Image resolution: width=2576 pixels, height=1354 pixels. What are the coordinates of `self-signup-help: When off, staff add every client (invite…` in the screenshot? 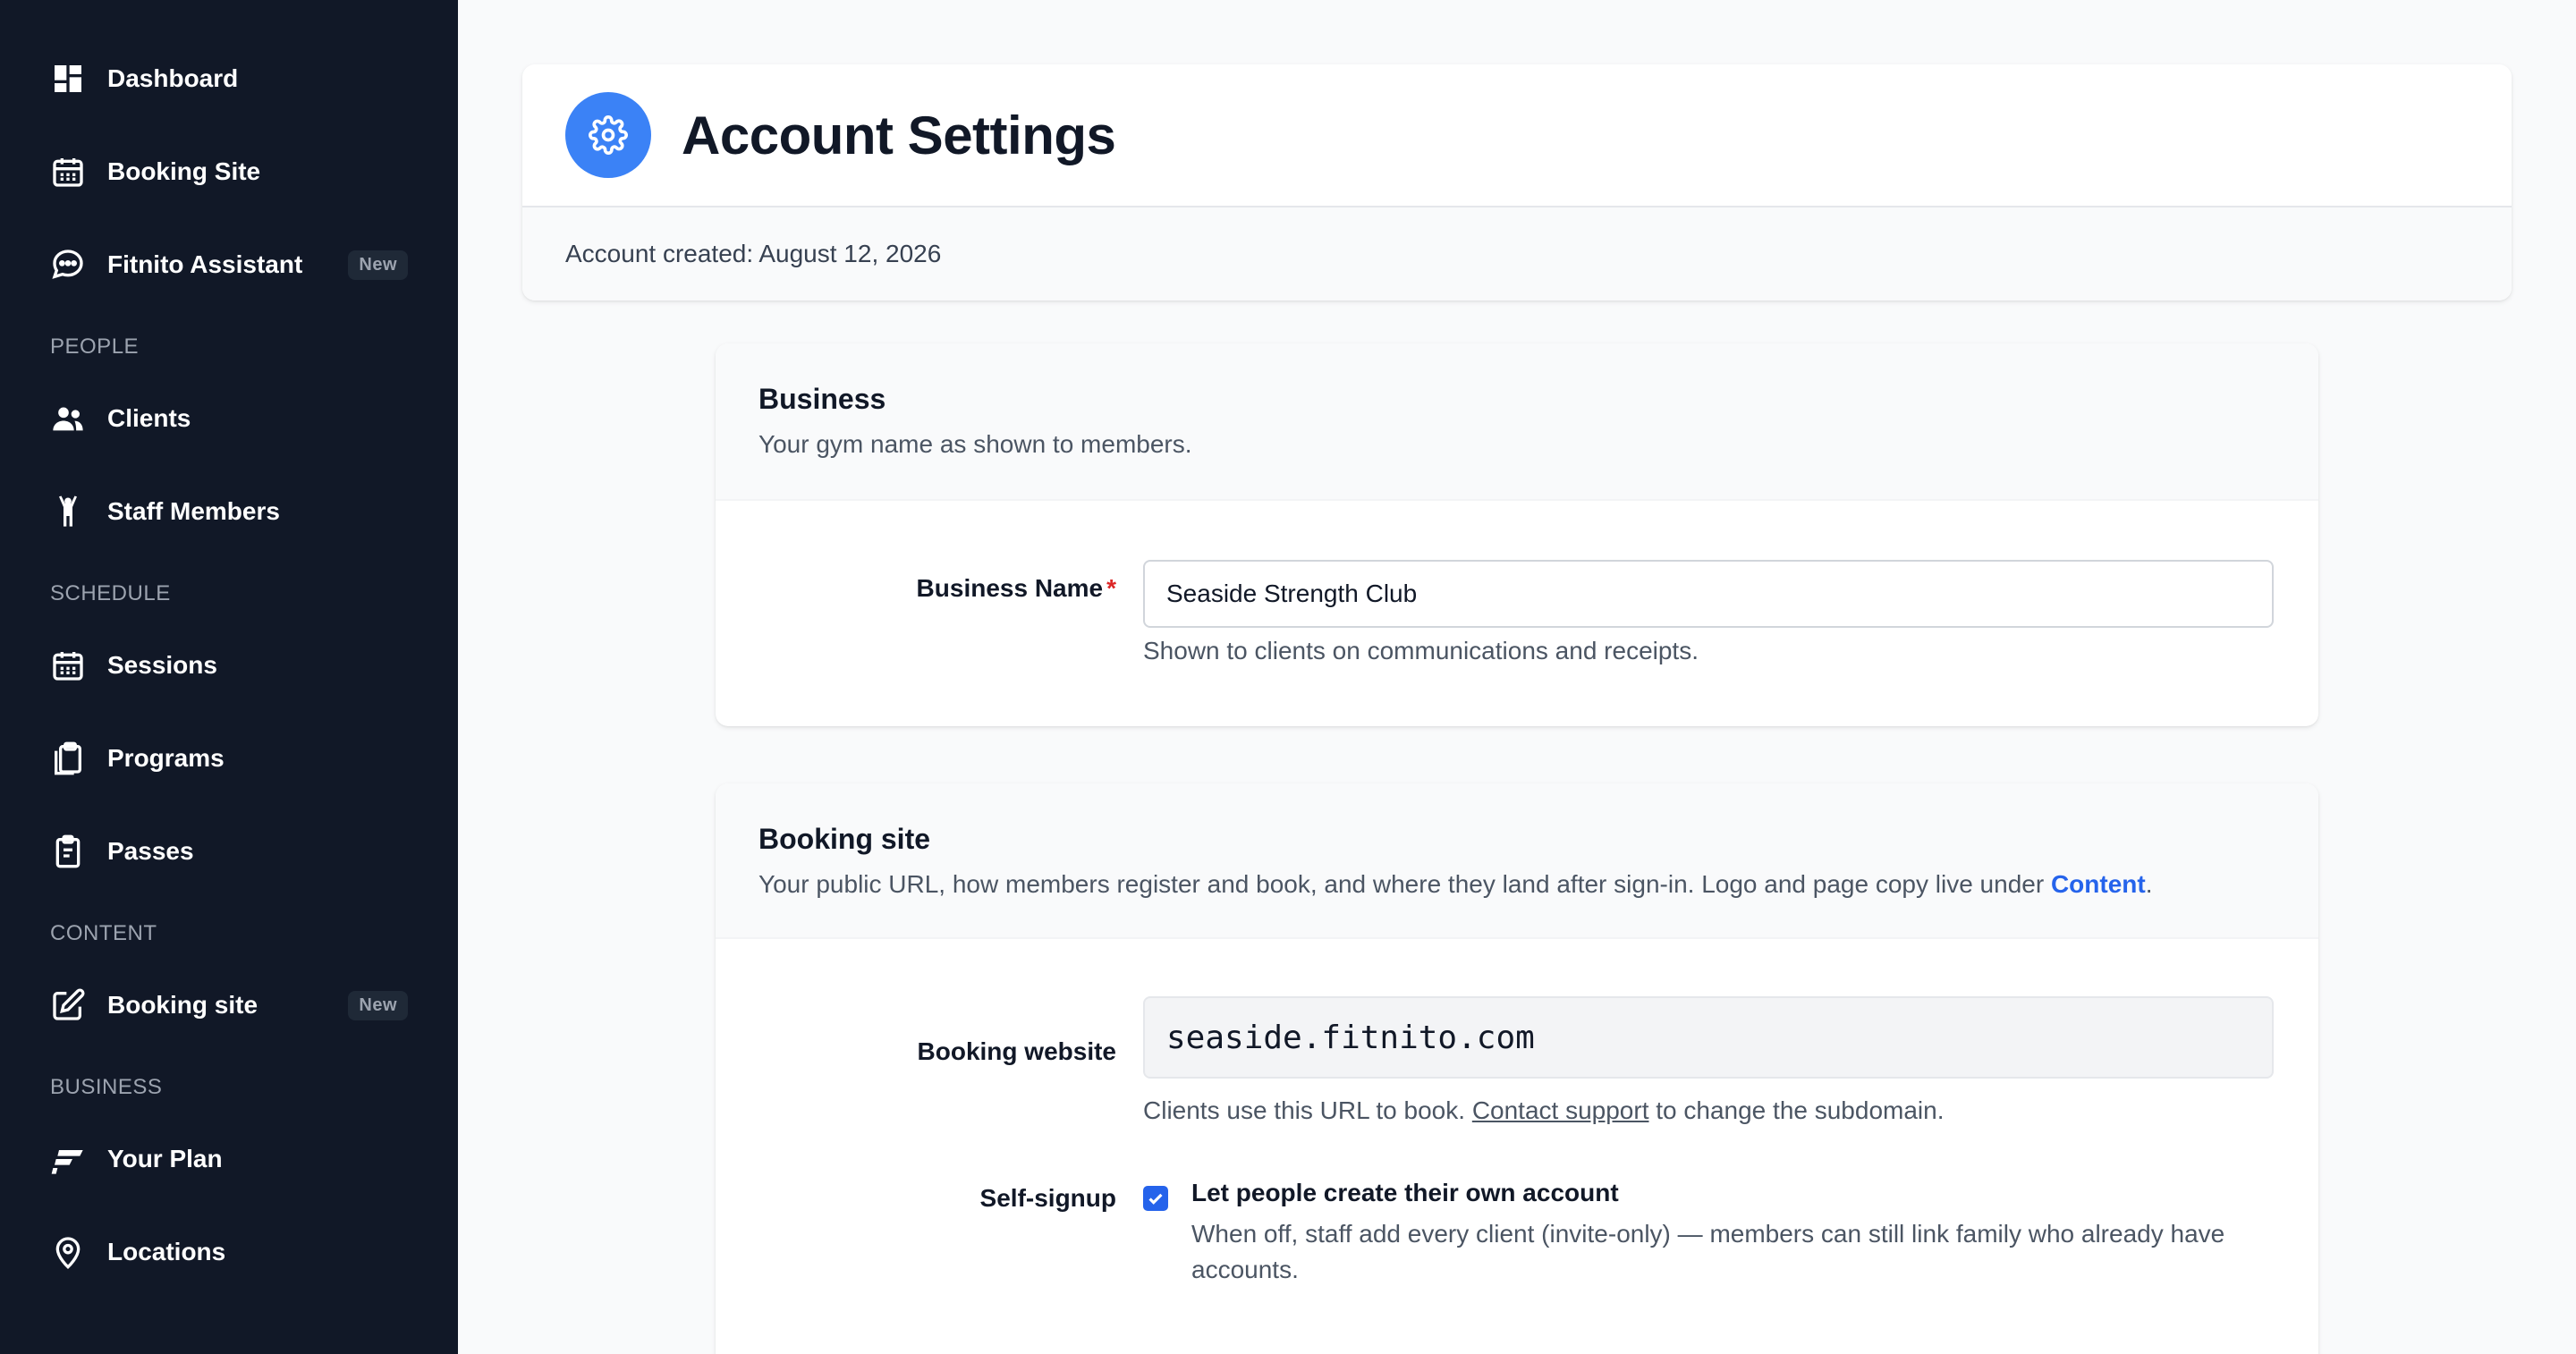 It's located at (1708, 1251).